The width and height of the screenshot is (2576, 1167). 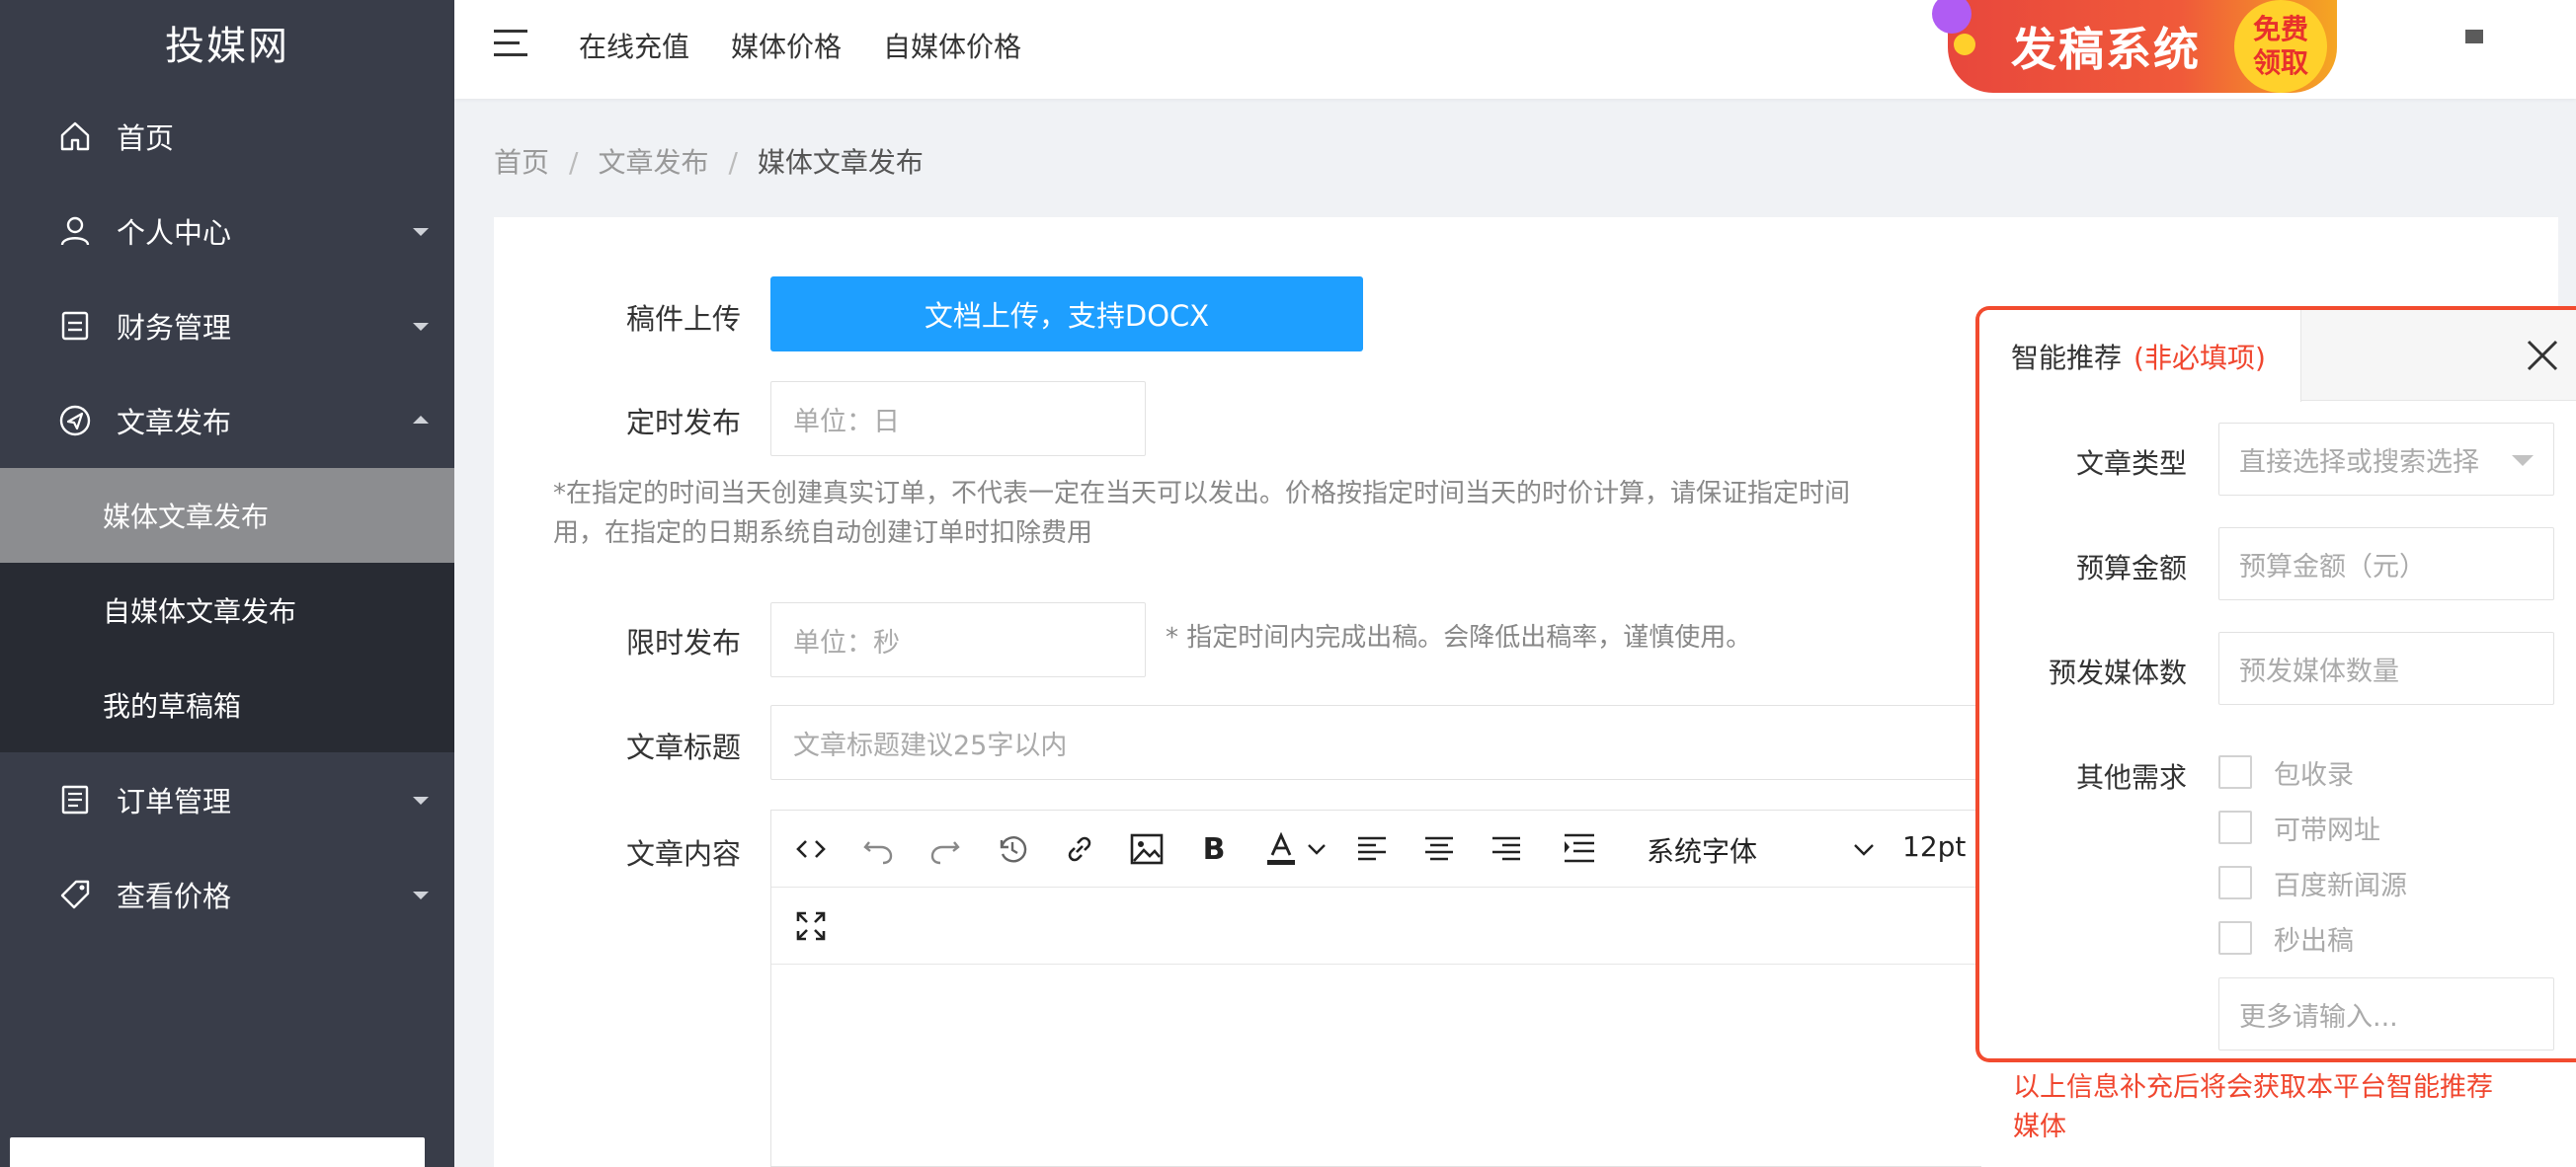 What do you see at coordinates (2131, 568) in the screenshot?
I see `budget-label: 预算金额` at bounding box center [2131, 568].